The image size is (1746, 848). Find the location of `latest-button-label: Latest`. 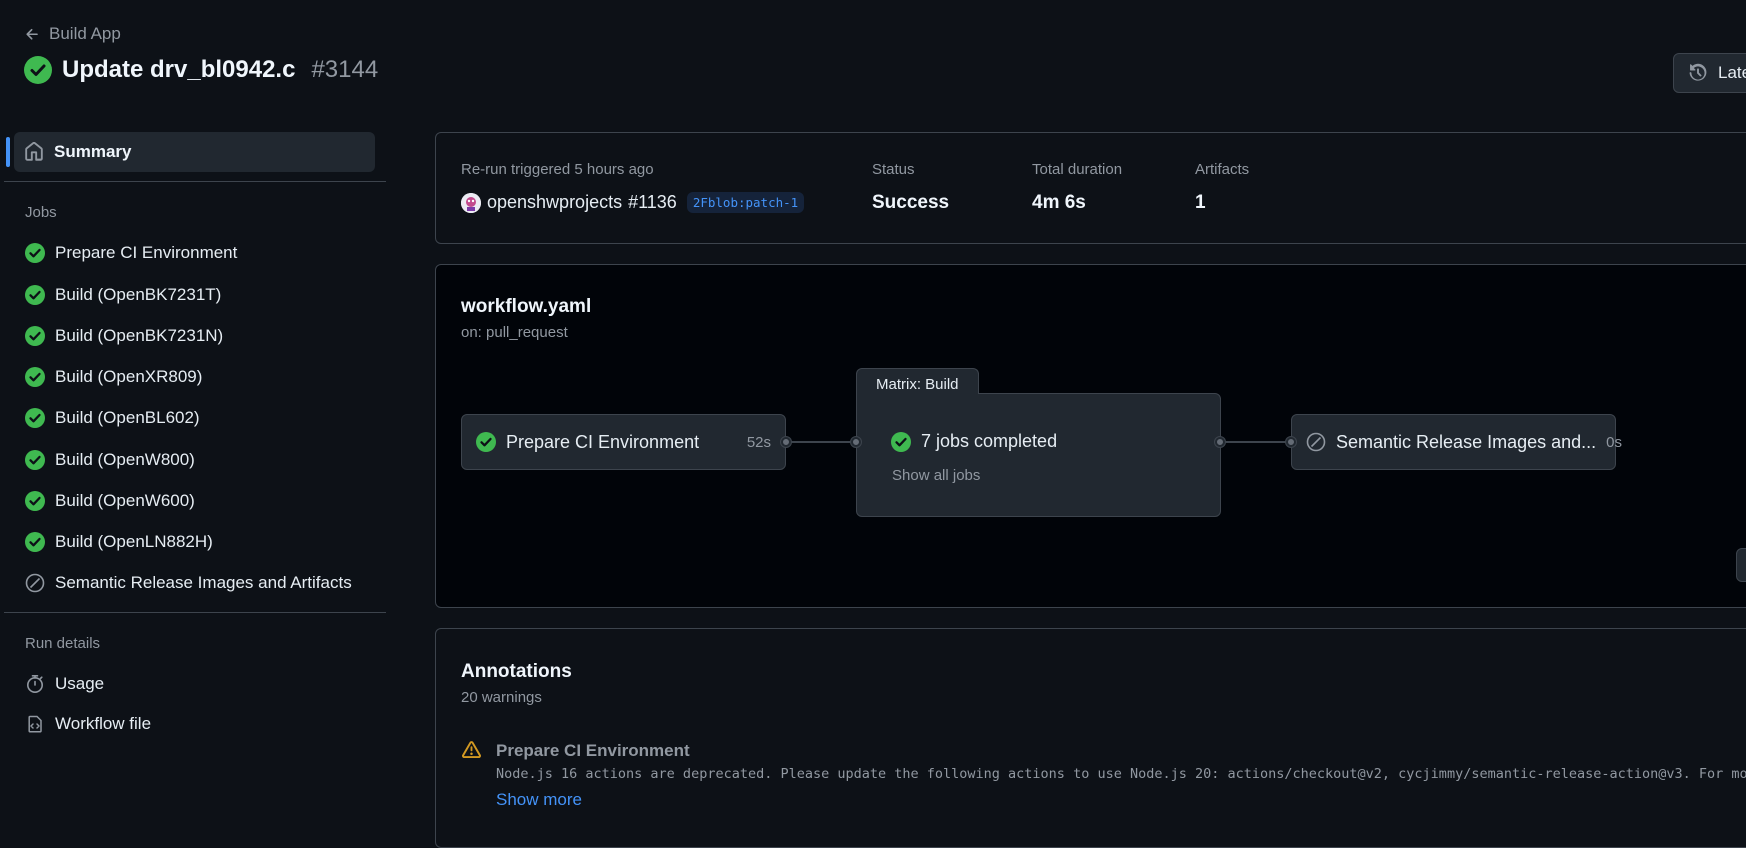

latest-button-label: Latest is located at coordinates (1732, 72).